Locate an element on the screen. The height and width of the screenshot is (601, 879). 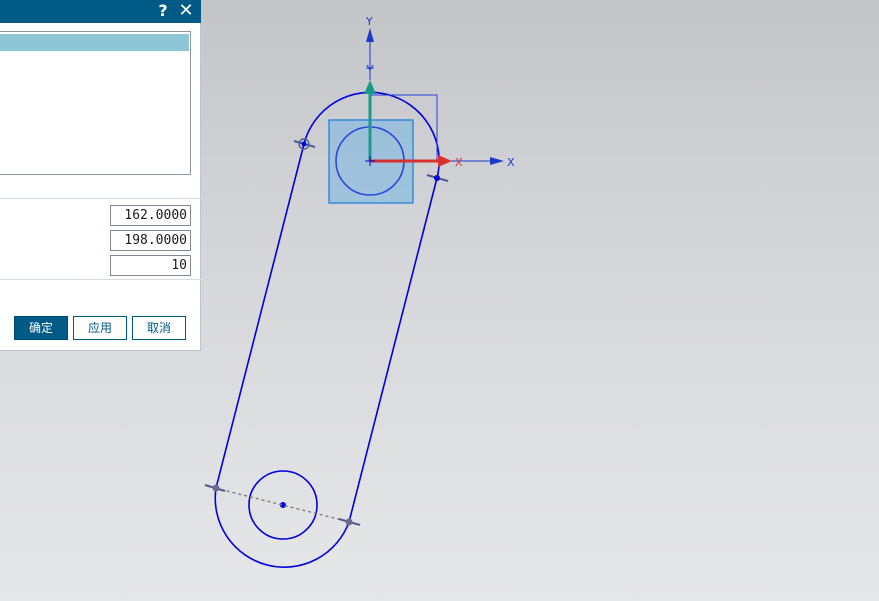
x-axis-label: X is located at coordinates (511, 162).